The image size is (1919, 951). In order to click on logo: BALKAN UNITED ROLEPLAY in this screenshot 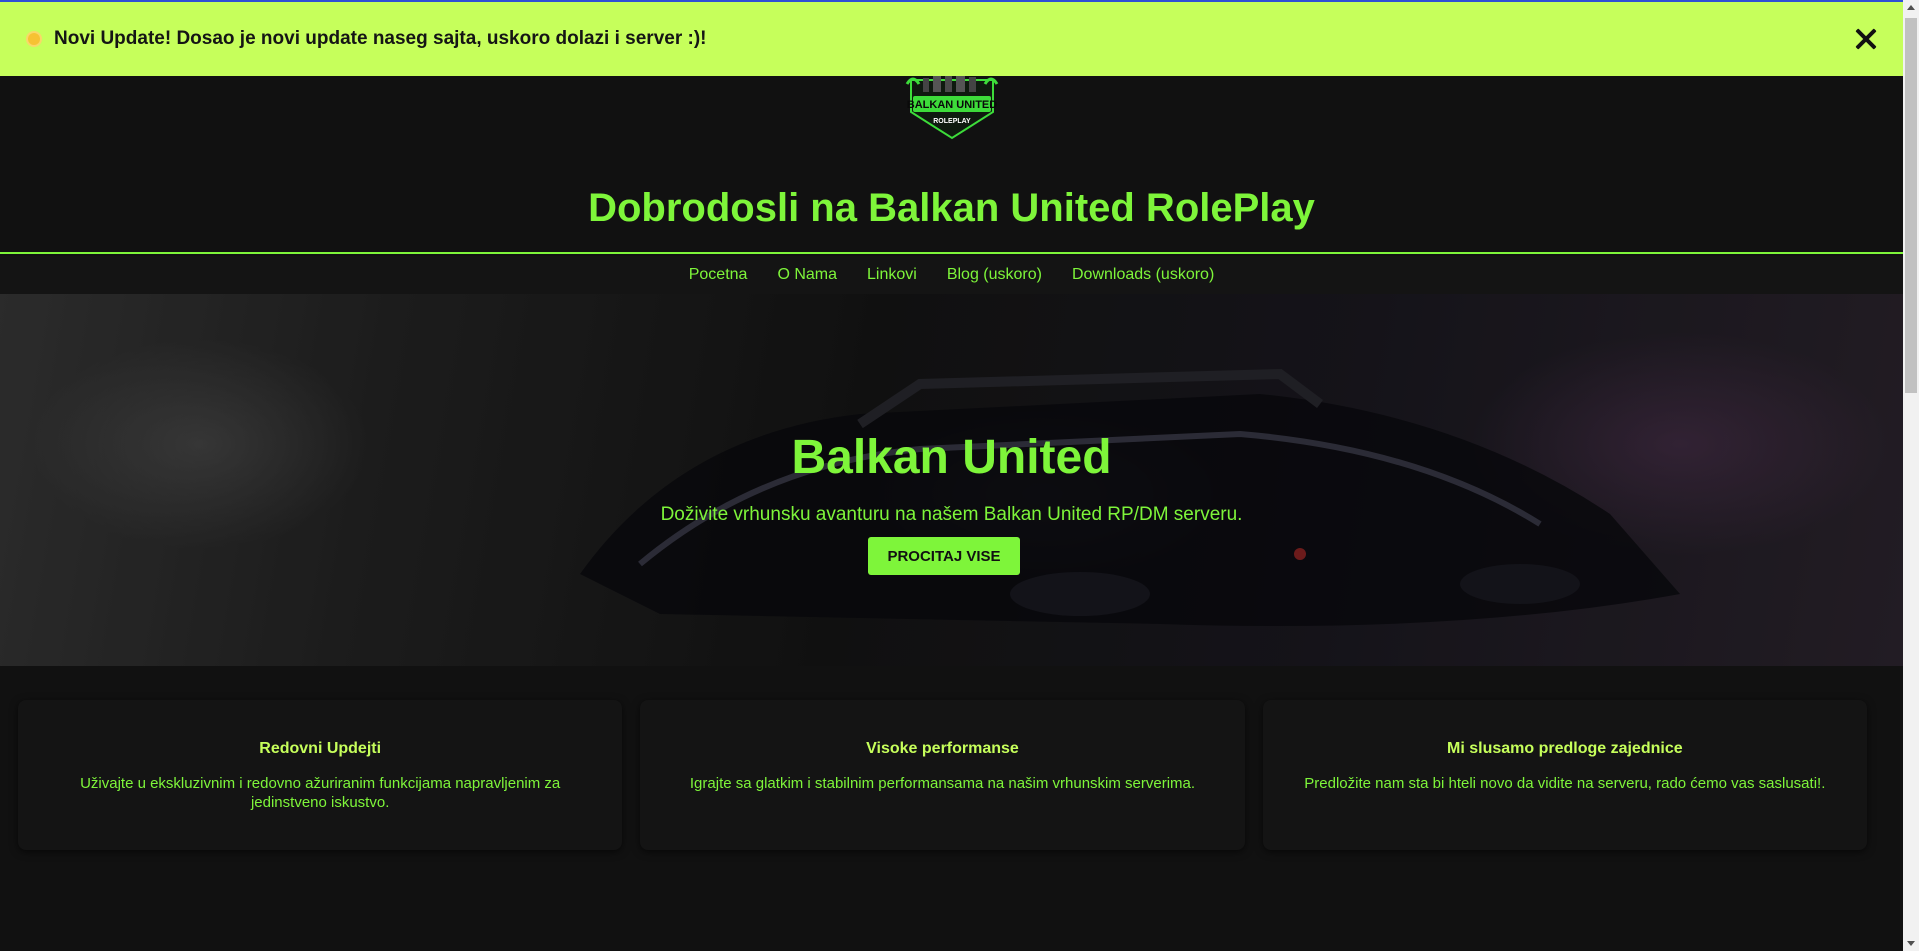, I will do `click(952, 106)`.